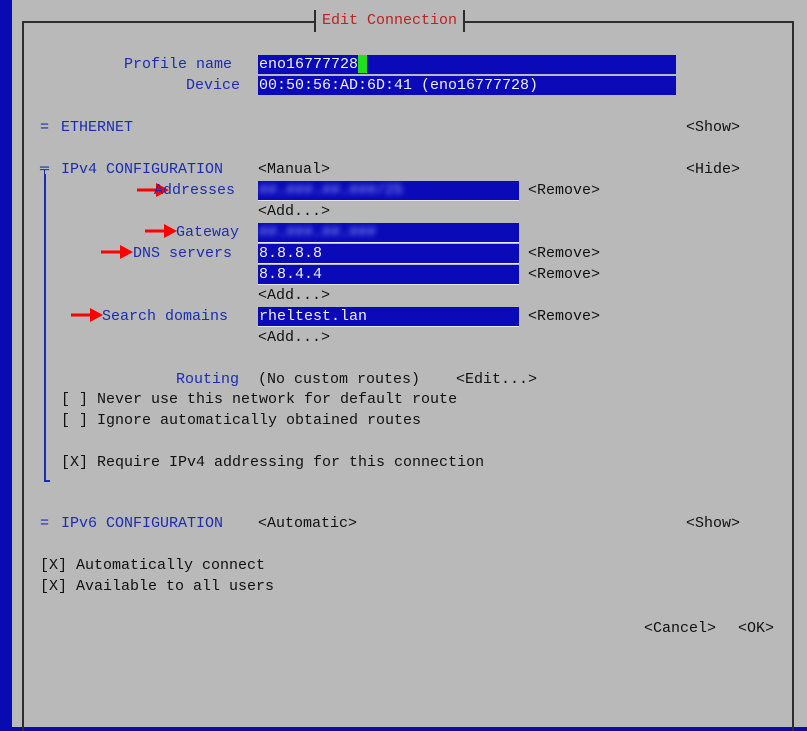  Describe the element at coordinates (307, 524) in the screenshot. I see `ipv6-mode-select: <Automatic>` at that location.